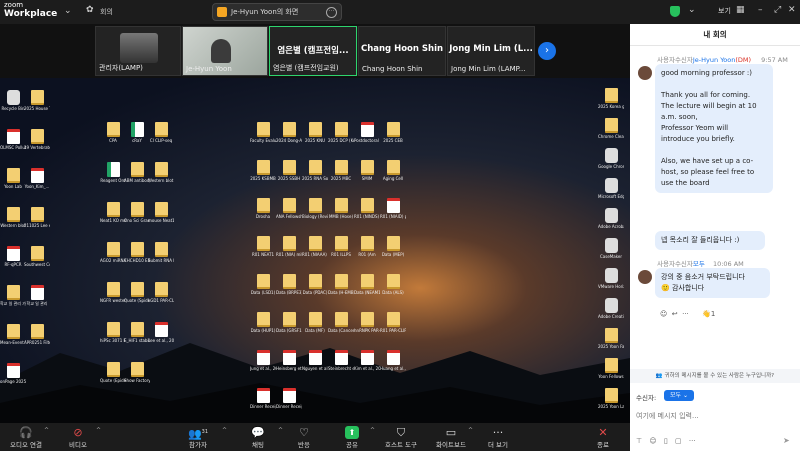 The image size is (800, 451). I want to click on desktop-icon: Data (MF), so click(315, 322).